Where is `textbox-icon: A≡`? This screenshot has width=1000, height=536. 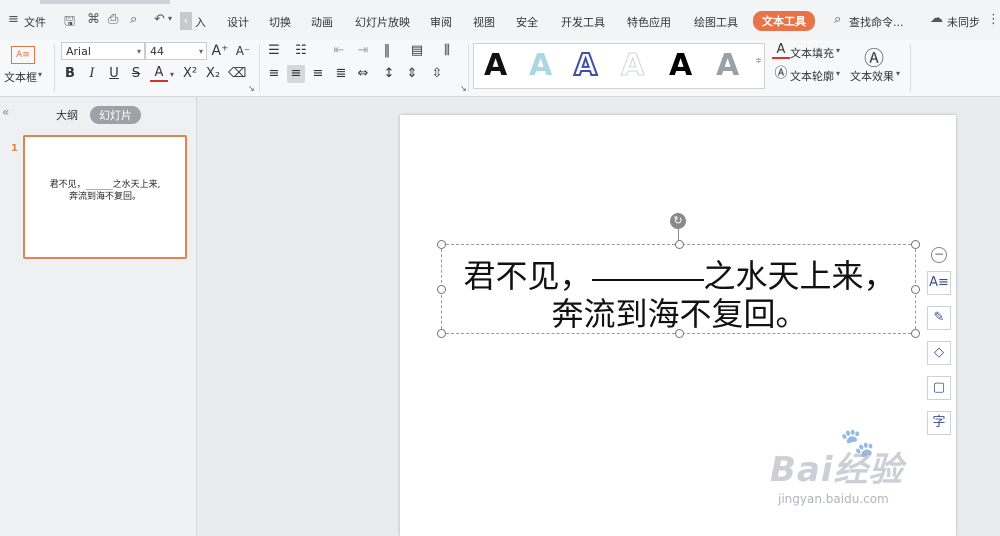
textbox-icon: A≡ is located at coordinates (23, 55).